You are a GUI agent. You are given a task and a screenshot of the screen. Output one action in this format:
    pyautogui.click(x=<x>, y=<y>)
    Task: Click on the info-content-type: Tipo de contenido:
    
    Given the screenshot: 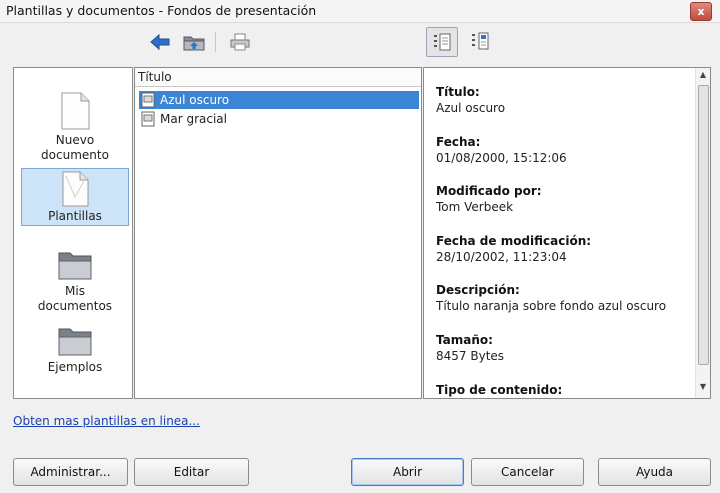 What is the action you would take?
    pyautogui.click(x=499, y=390)
    